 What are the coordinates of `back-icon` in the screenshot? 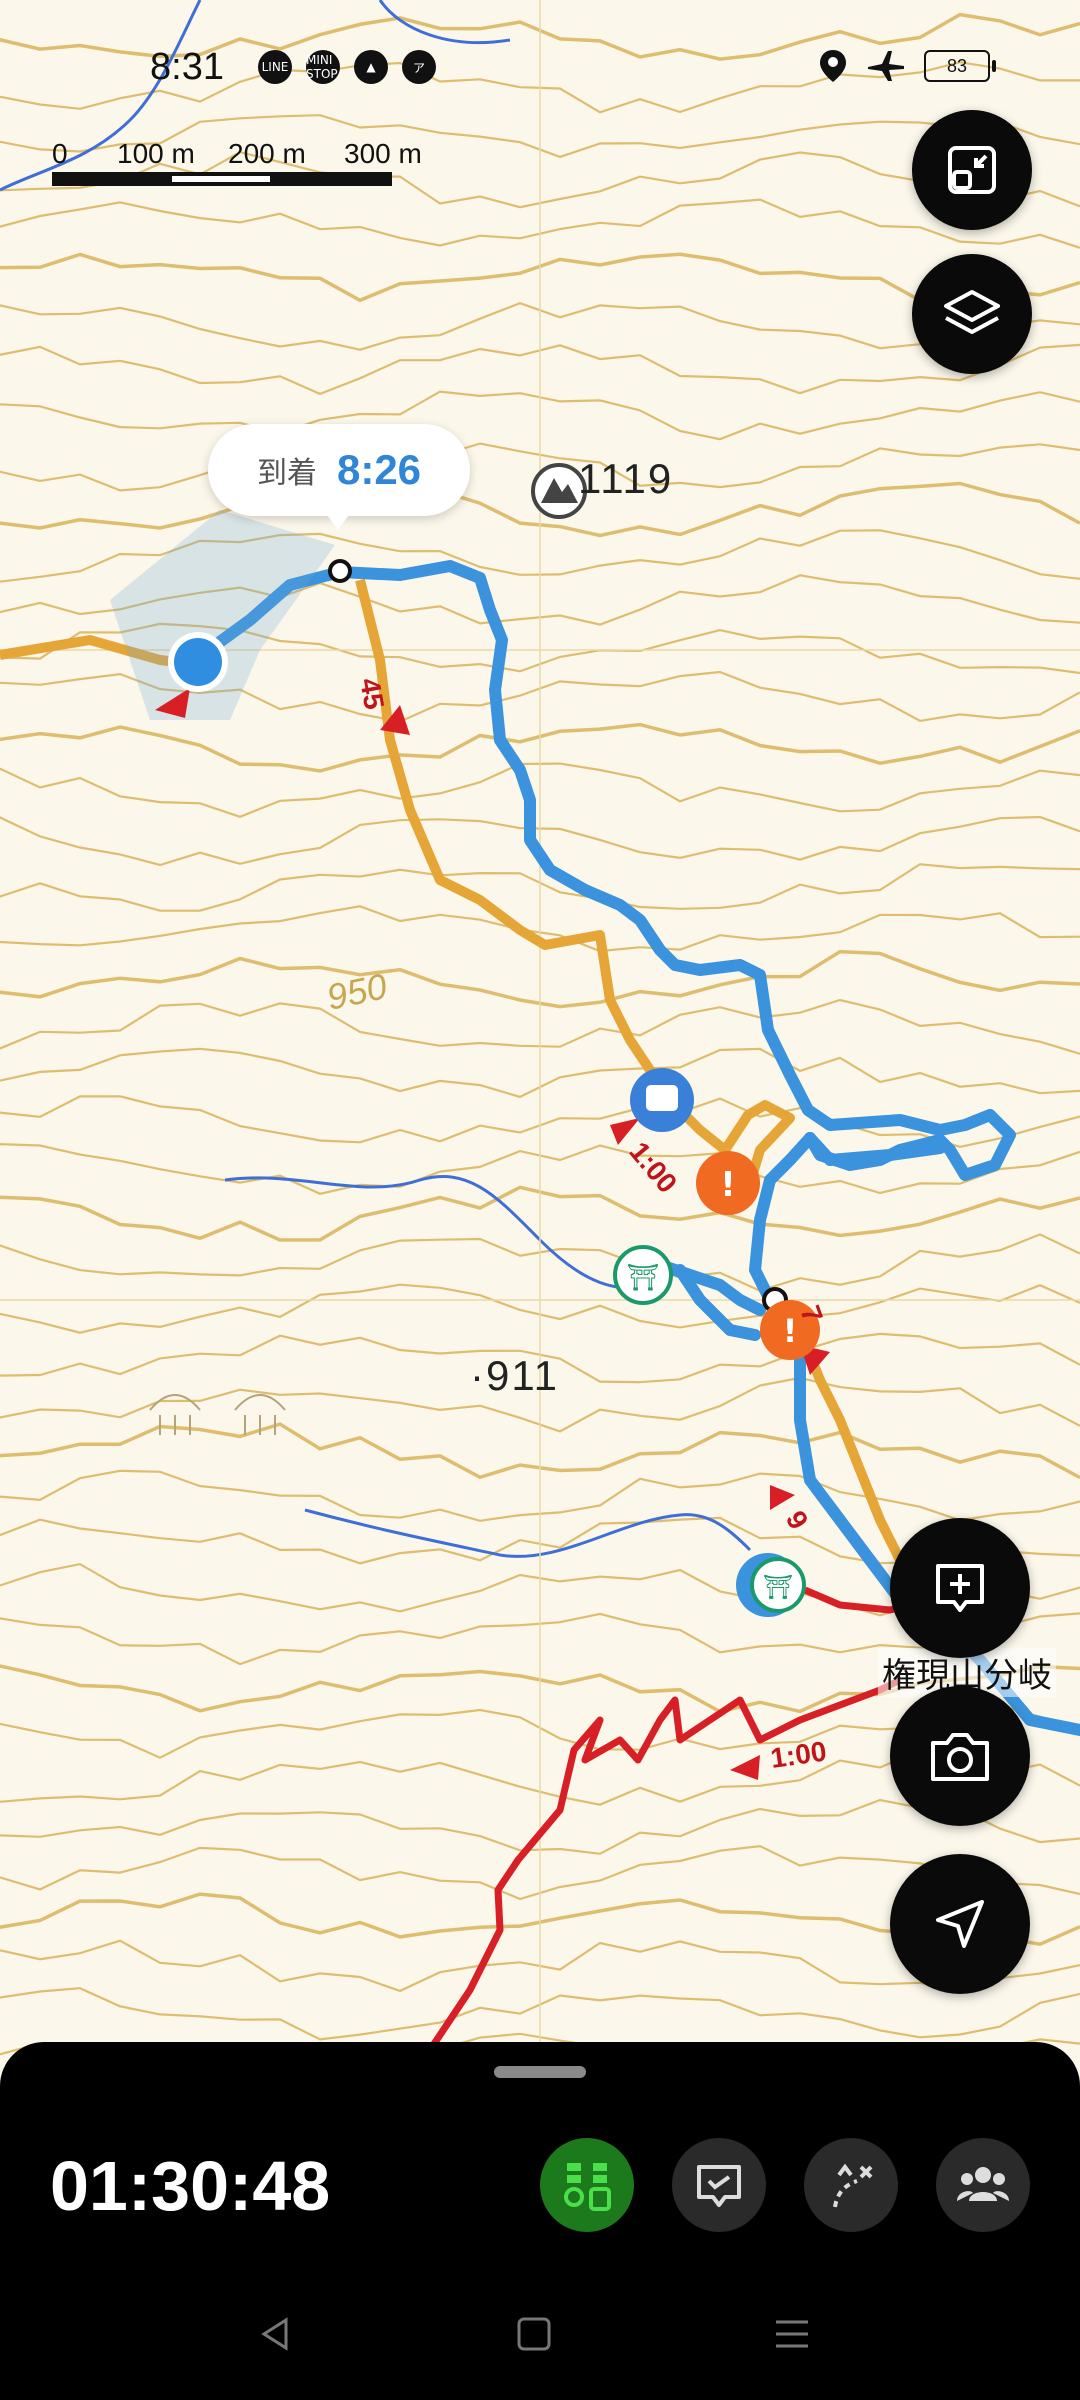 It's located at (276, 2334).